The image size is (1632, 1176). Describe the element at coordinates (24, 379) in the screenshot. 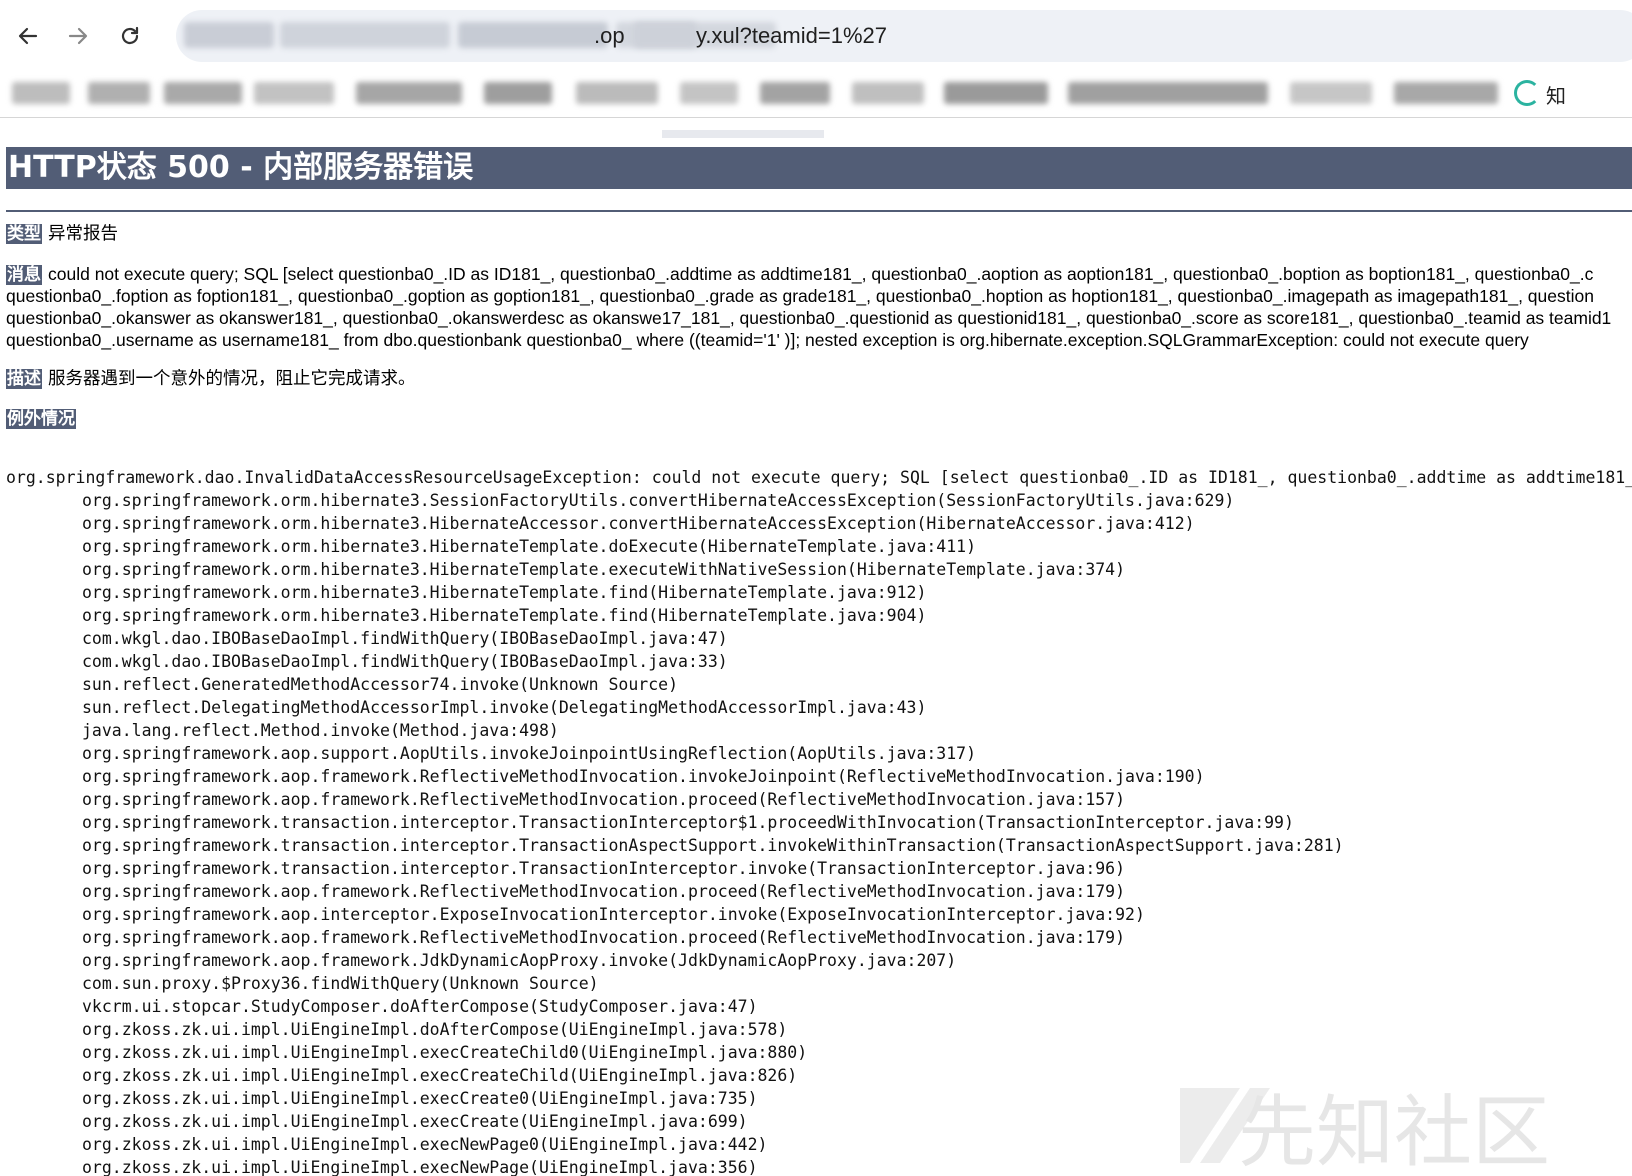

I see `description-label: 描述` at that location.